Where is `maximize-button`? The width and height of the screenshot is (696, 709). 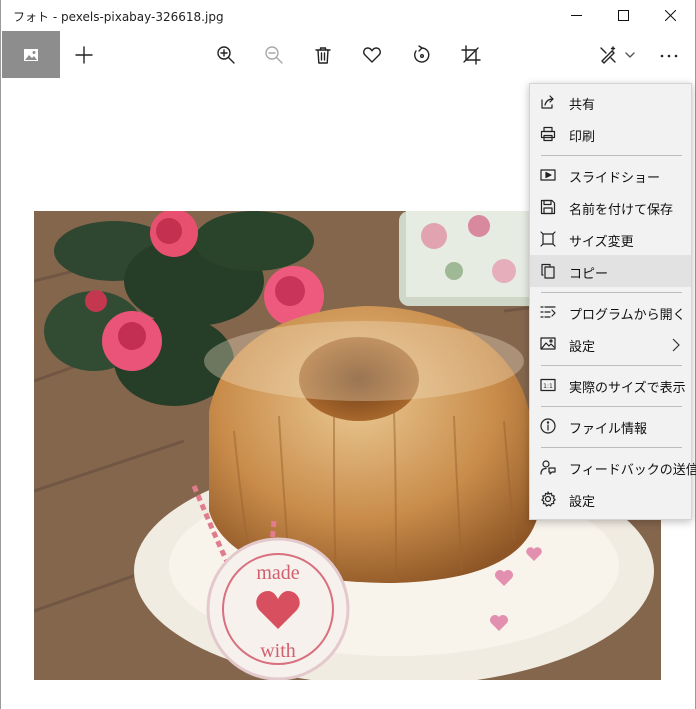 maximize-button is located at coordinates (623, 15).